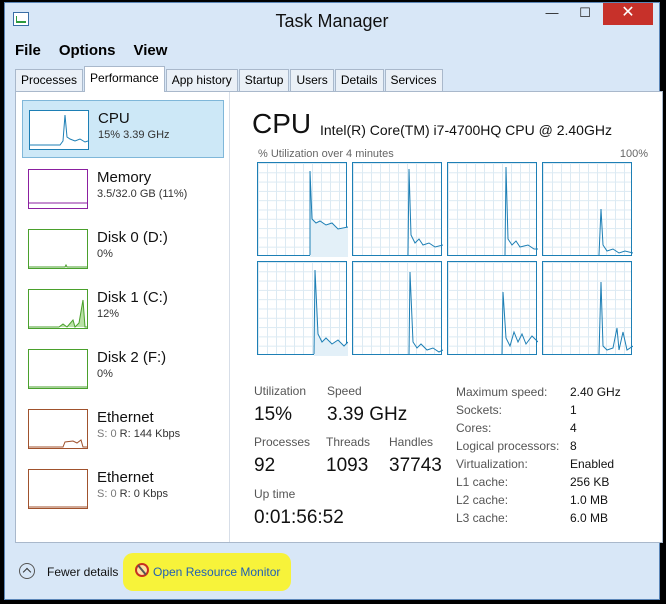 This screenshot has height=604, width=666. I want to click on utilization-value: 15%, so click(273, 414).